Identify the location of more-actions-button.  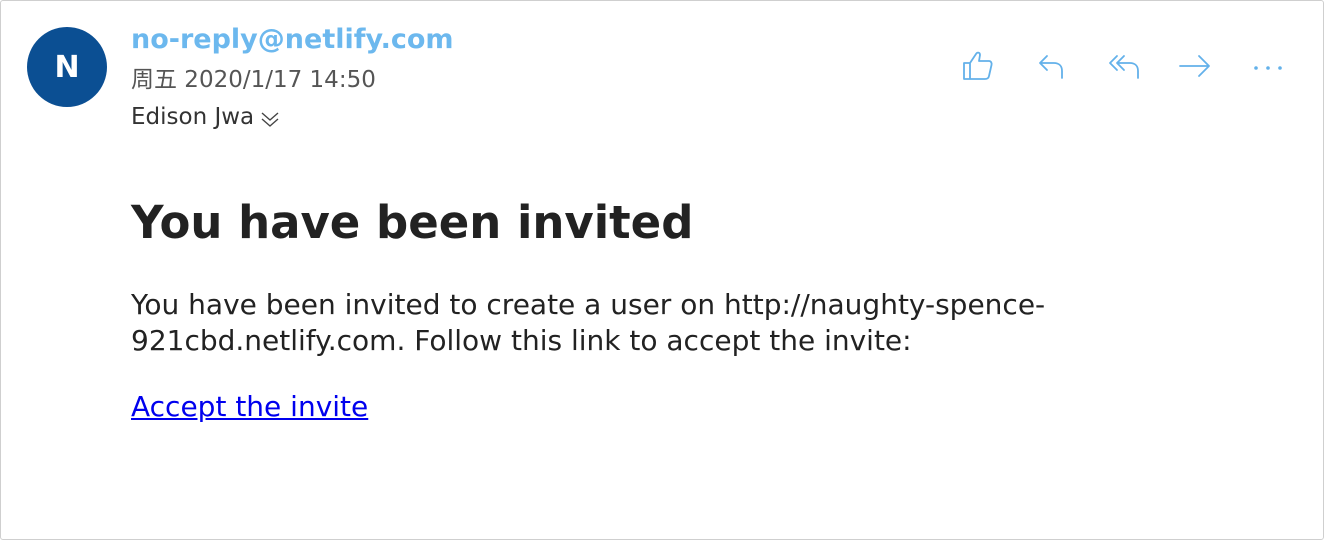
(1268, 66).